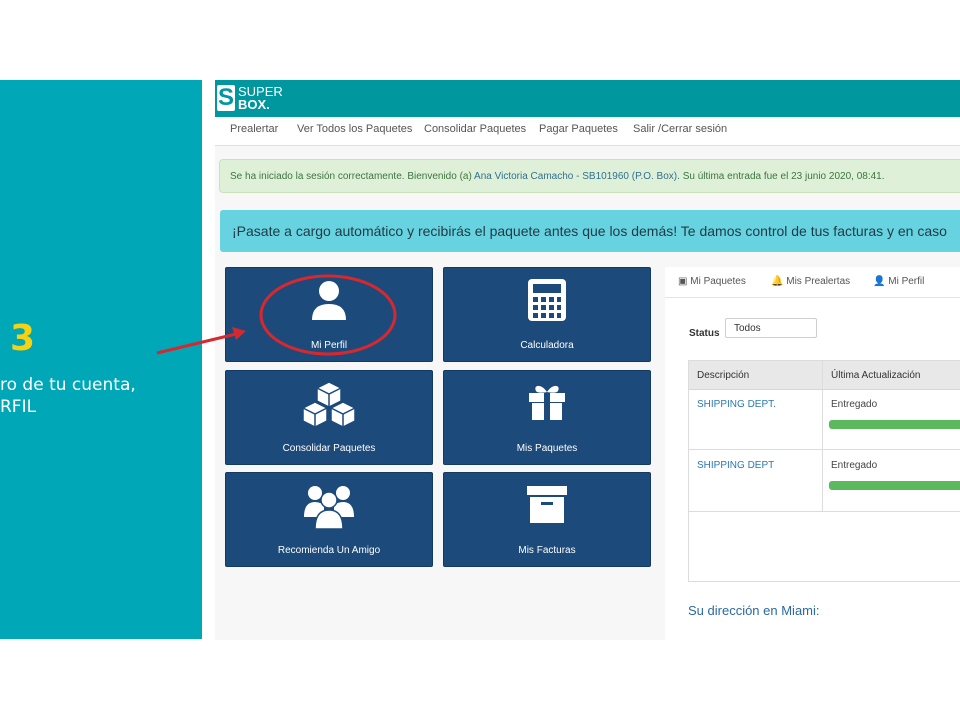 The width and height of the screenshot is (960, 720). Describe the element at coordinates (239, 333) in the screenshot. I see `arrow-head-icon` at that location.